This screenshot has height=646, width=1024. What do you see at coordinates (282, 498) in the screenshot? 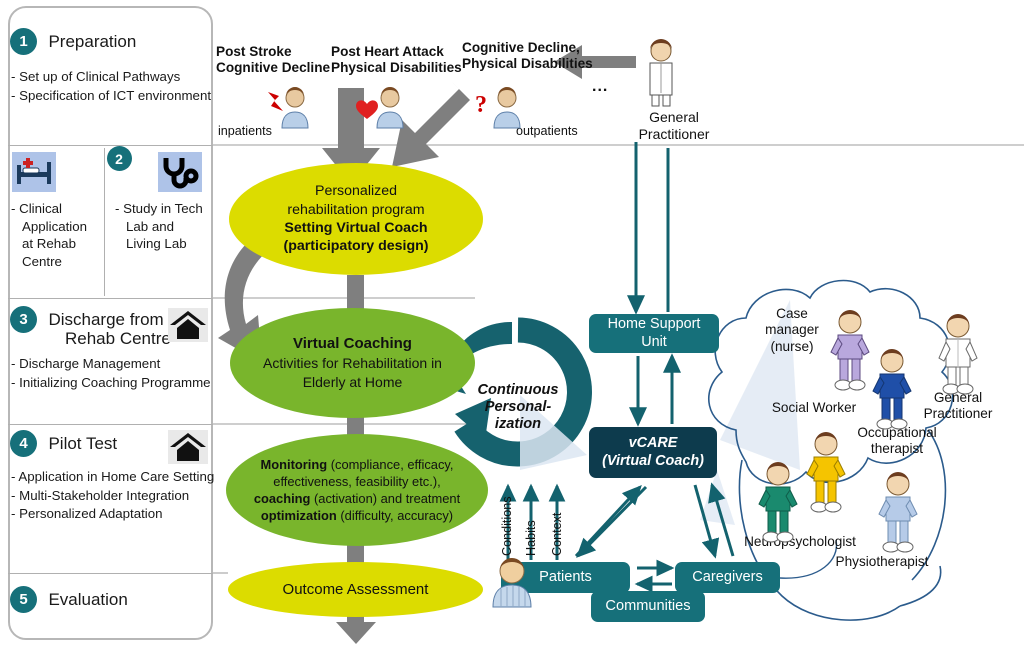
I see `coaching-keyword: coaching` at bounding box center [282, 498].